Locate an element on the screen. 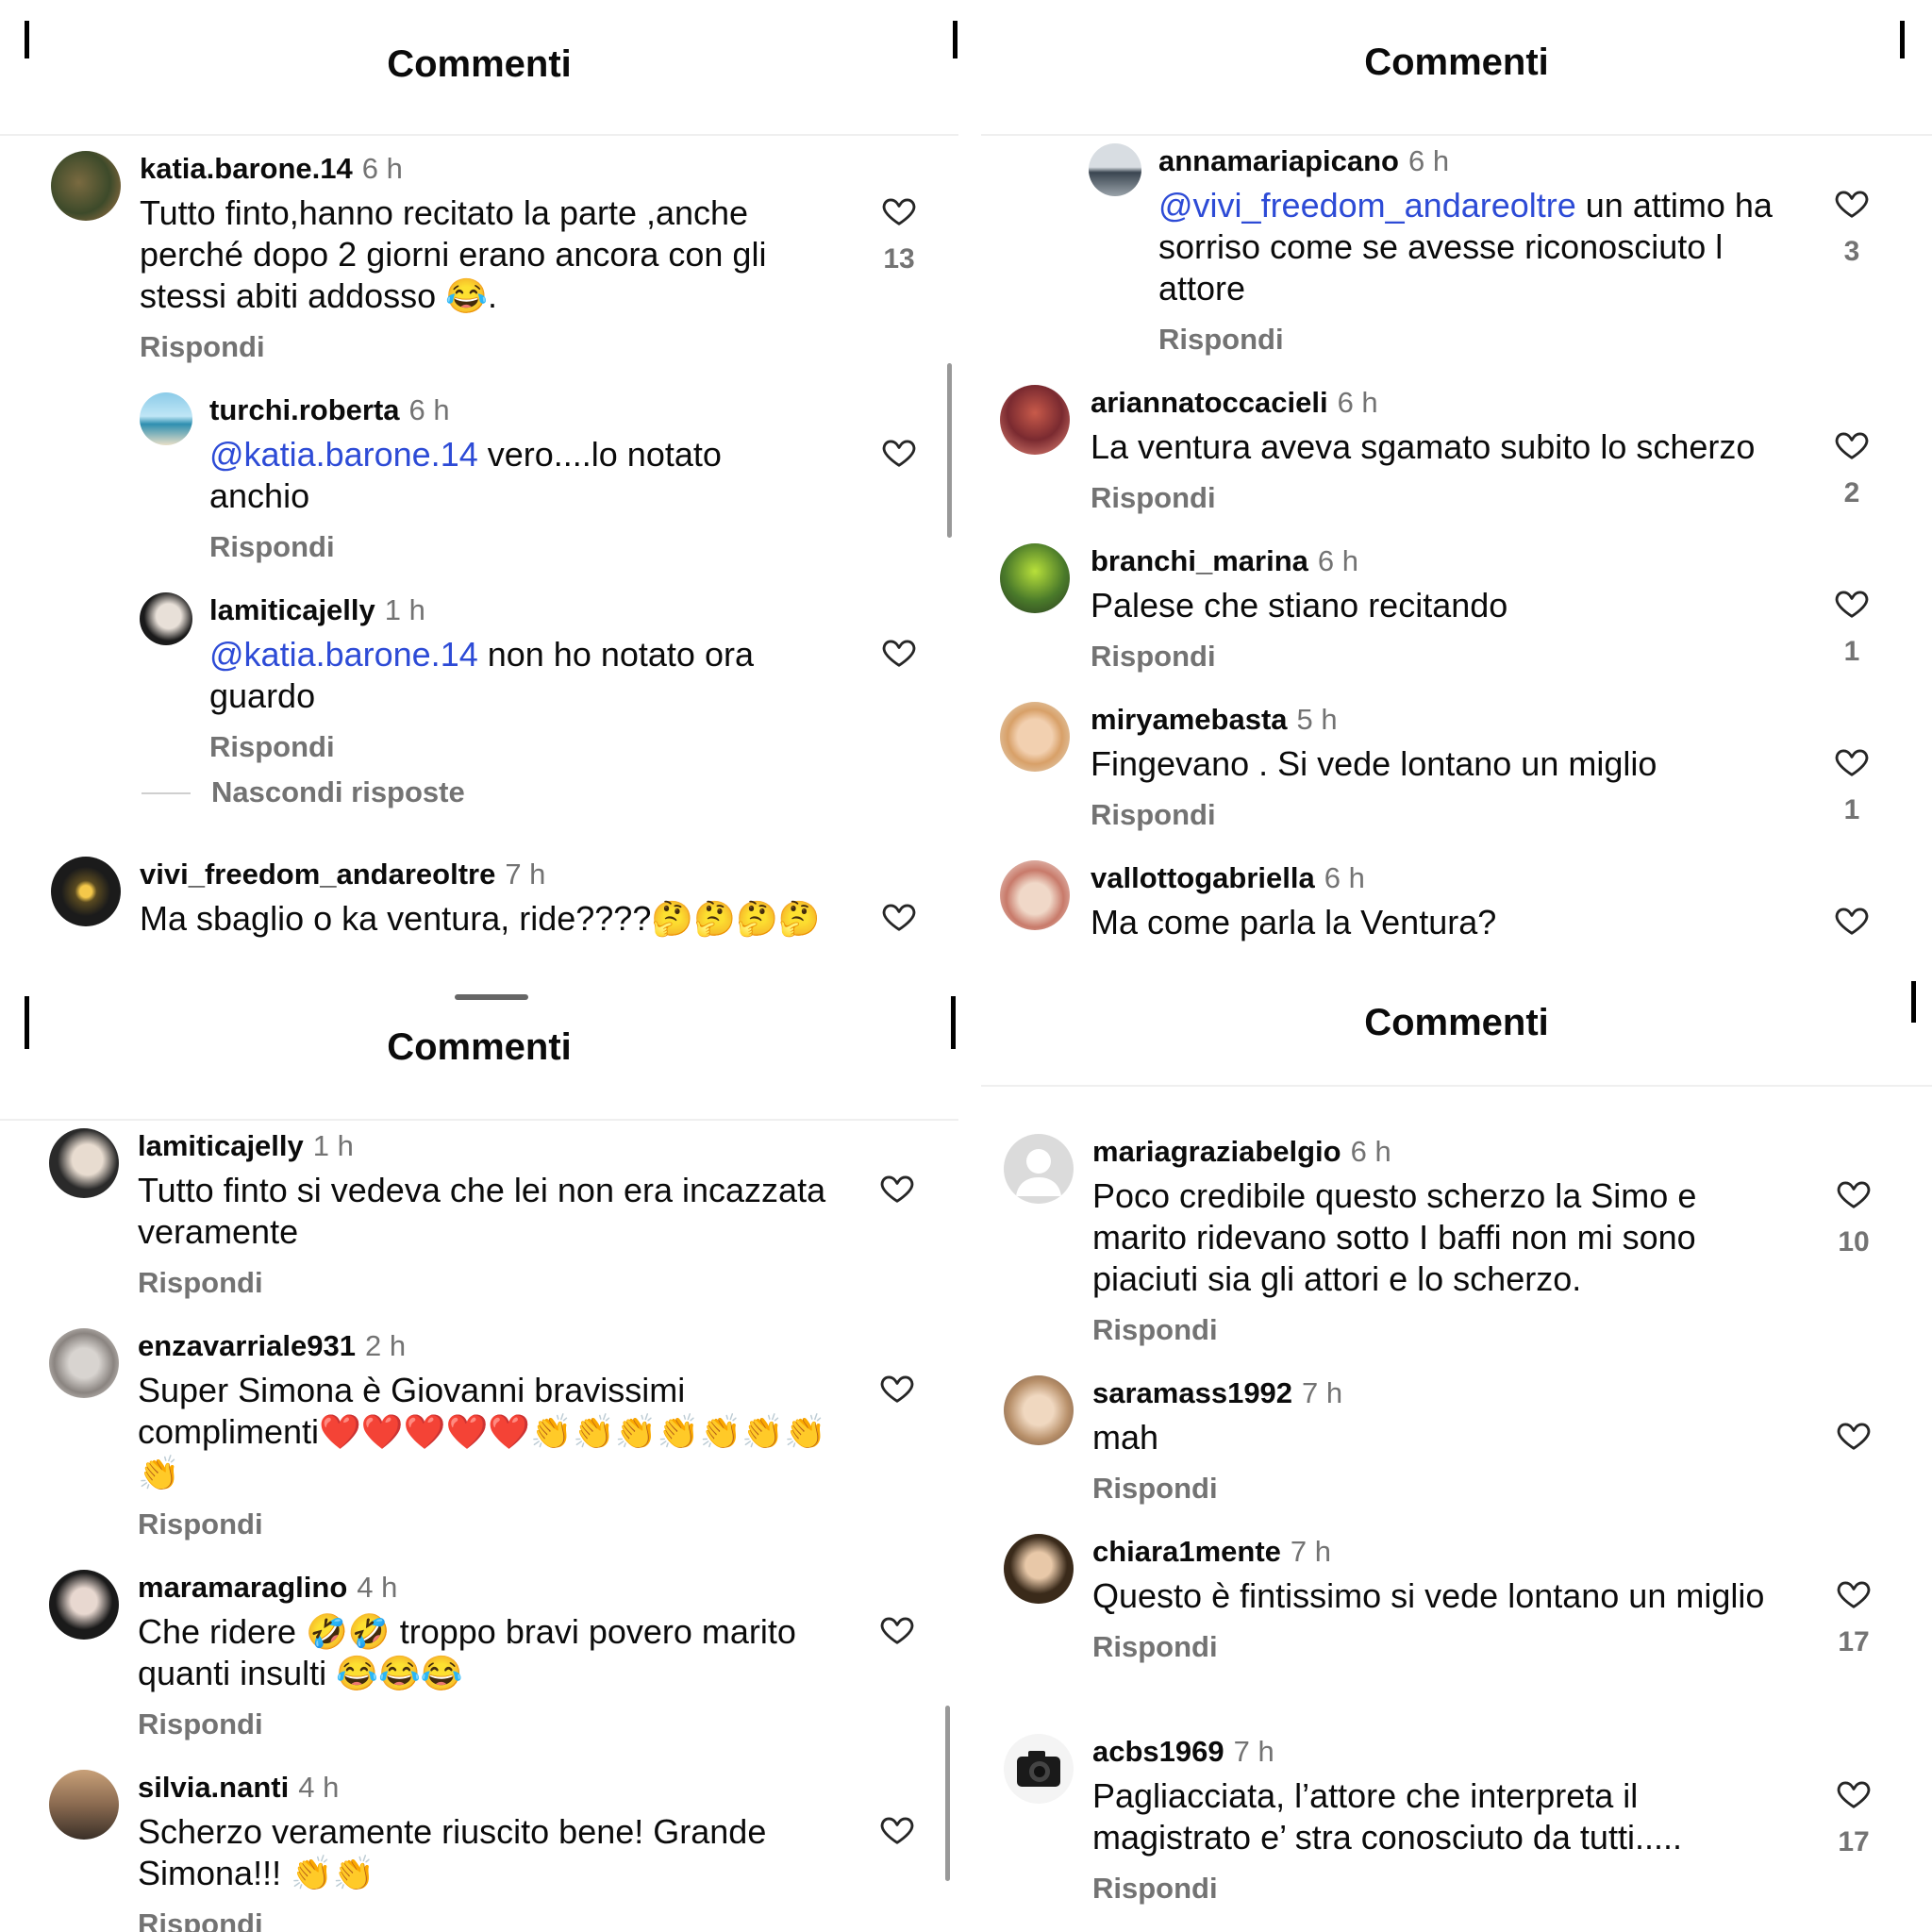 Image resolution: width=1932 pixels, height=1932 pixels. comment-text: Fingevano . Si vede lontano un miglio is located at coordinates (1374, 763).